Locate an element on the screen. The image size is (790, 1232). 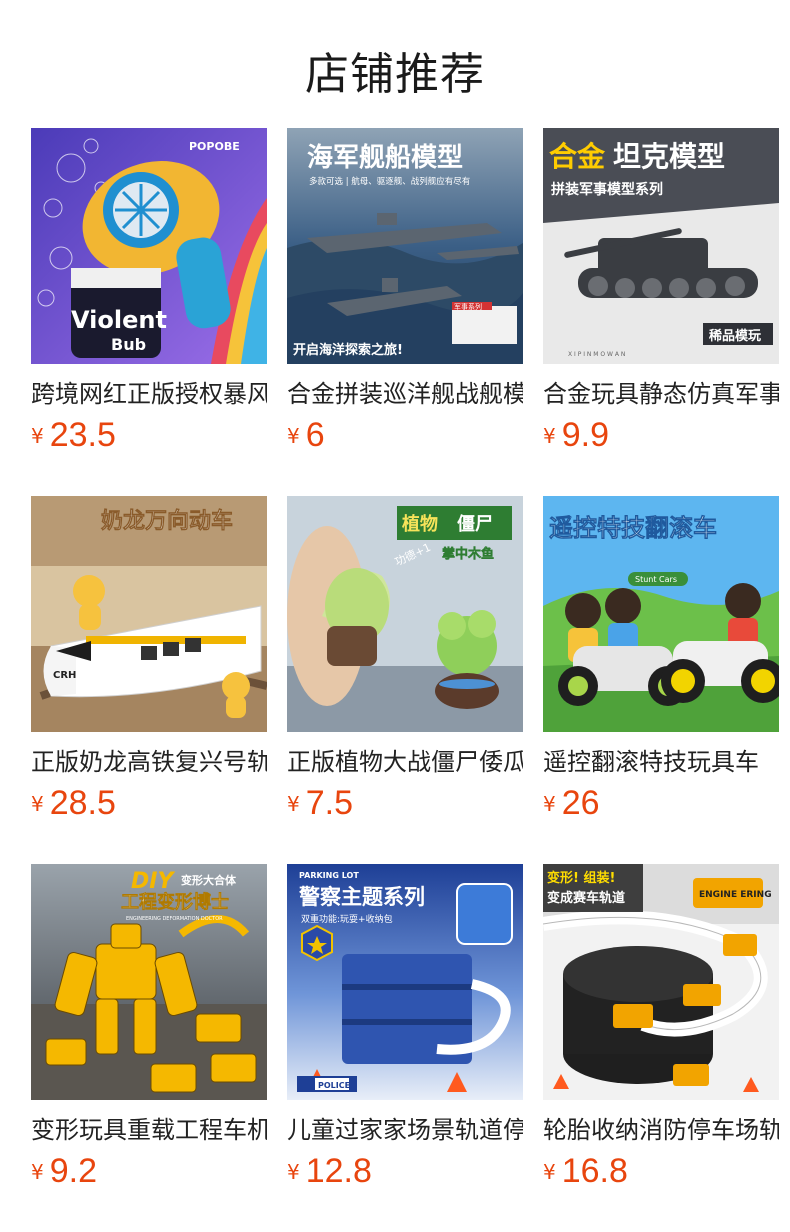
price-value: 26 is located at coordinates (580, 803).